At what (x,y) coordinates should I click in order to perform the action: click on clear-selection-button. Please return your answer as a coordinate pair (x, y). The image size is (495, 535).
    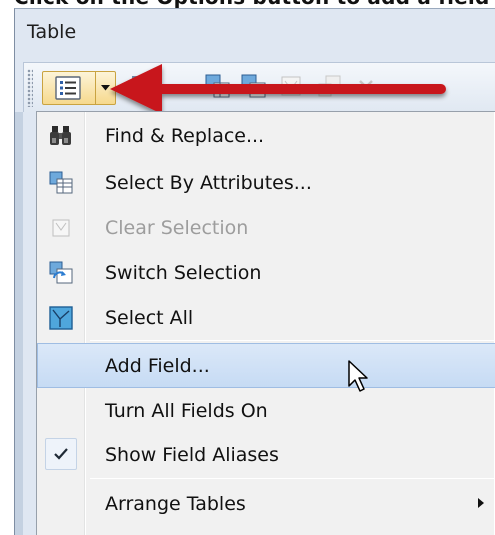
    Looking at the image, I should click on (292, 87).